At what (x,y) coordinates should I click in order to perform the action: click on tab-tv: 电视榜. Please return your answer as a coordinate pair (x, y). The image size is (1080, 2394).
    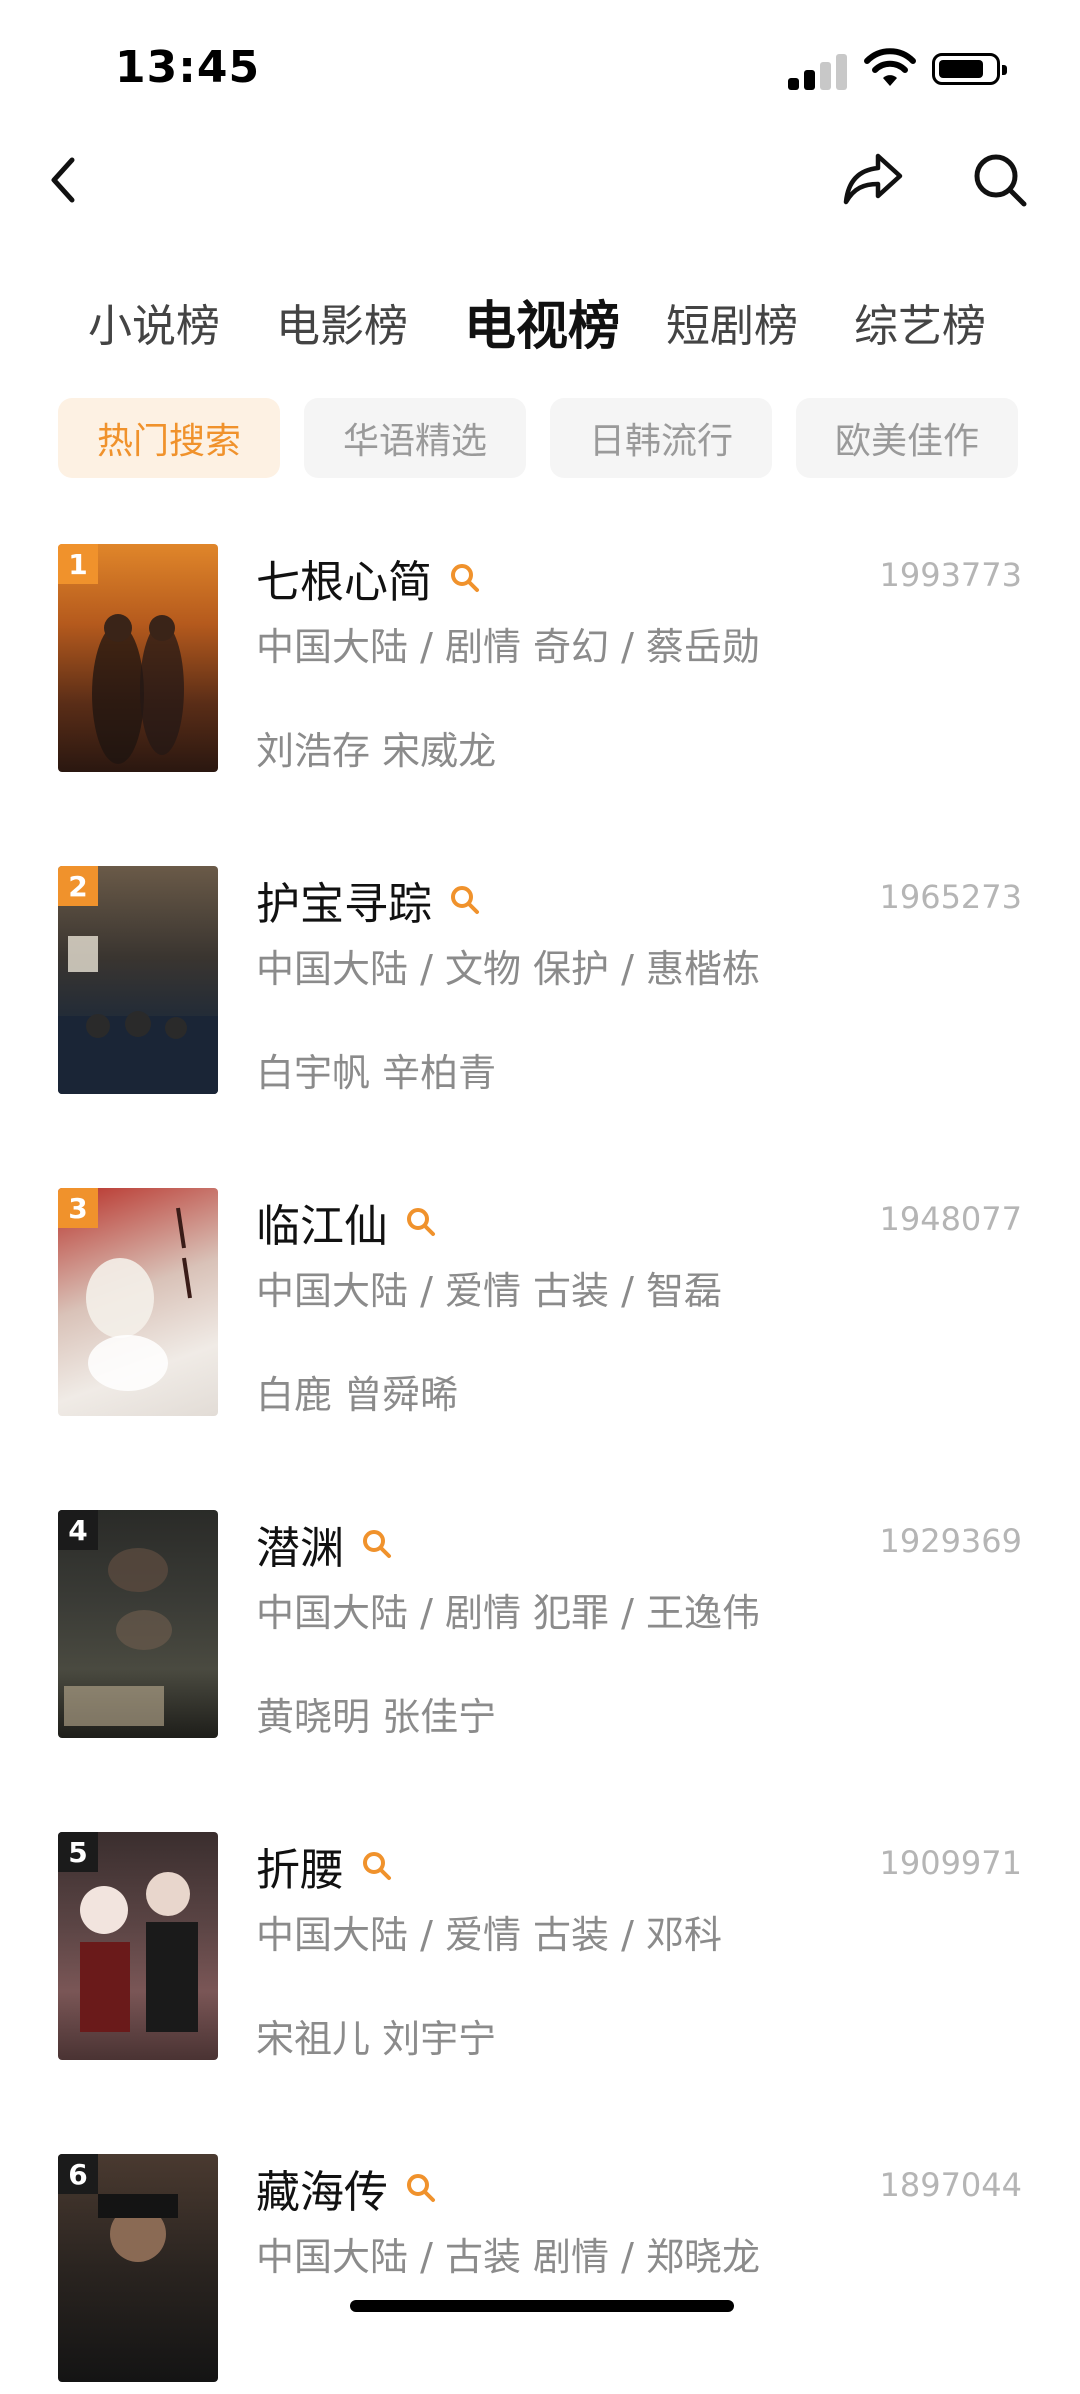
    Looking at the image, I should click on (542, 321).